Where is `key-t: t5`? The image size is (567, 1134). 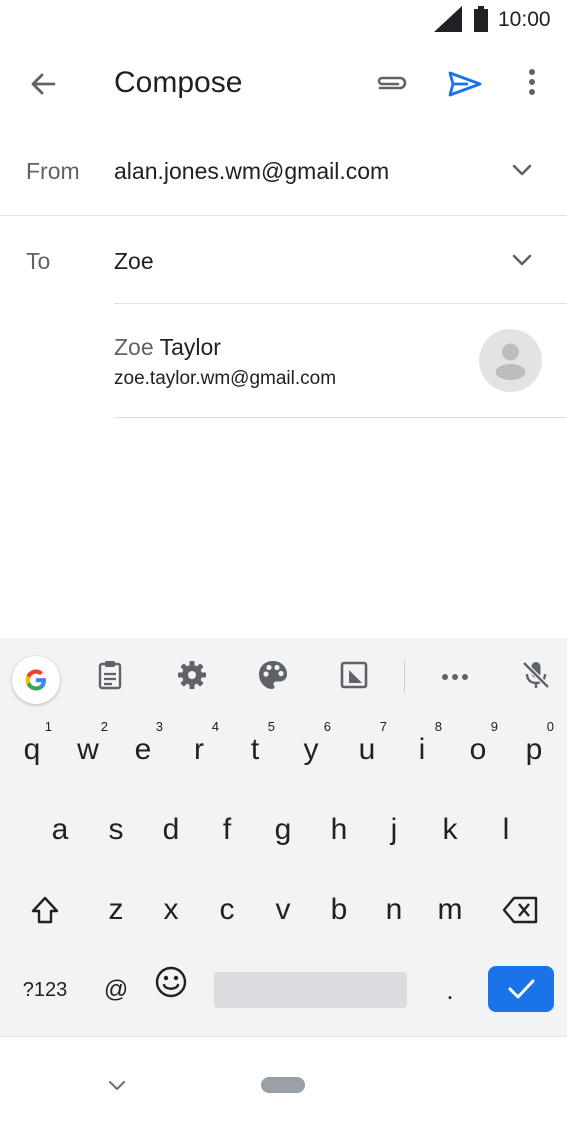 key-t: t5 is located at coordinates (255, 750).